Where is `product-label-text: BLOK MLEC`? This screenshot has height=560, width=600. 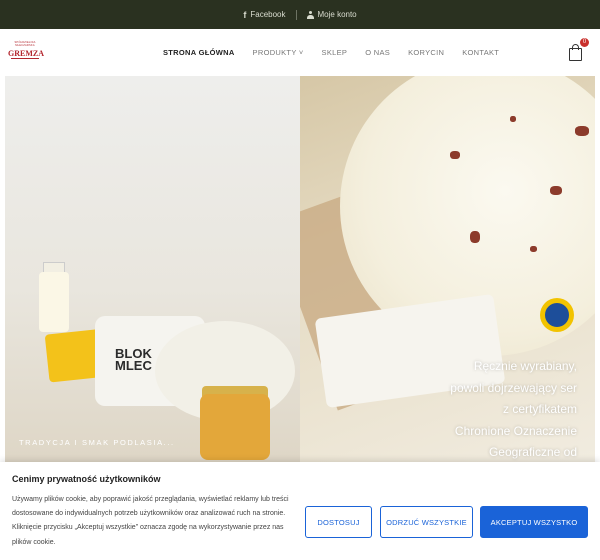 product-label-text: BLOK MLEC is located at coordinates (133, 359).